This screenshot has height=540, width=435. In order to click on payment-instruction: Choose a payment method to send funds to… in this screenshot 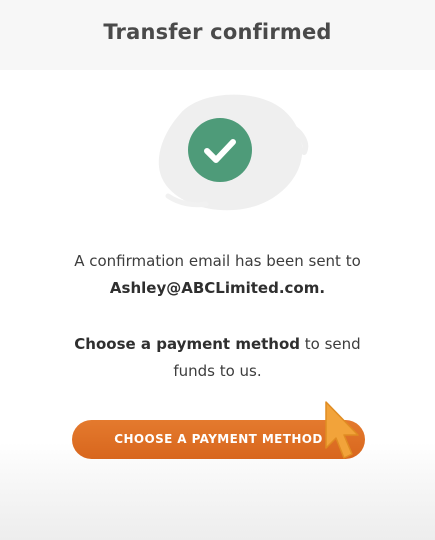, I will do `click(217, 358)`.